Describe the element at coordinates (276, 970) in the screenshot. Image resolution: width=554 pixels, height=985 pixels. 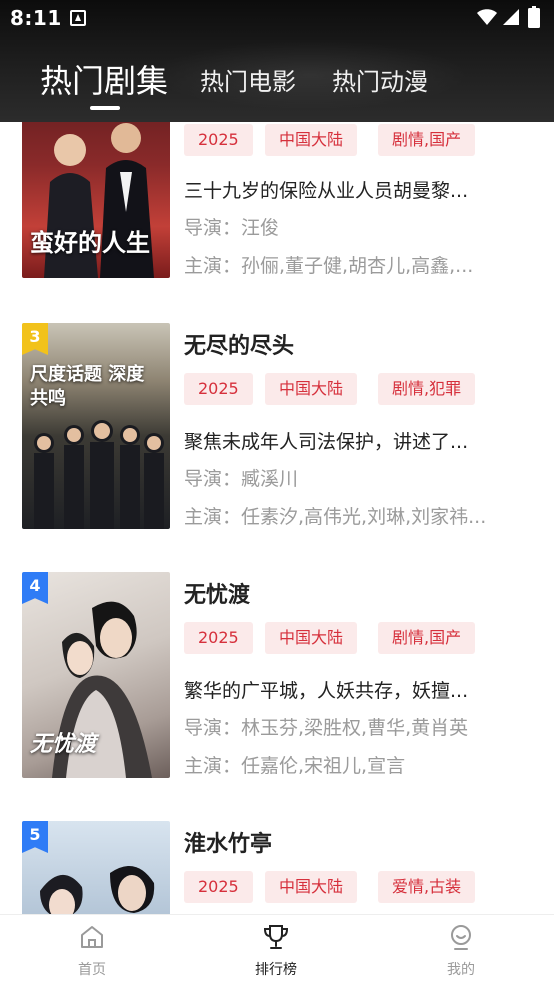
I see `nav-ranking-label: 排行榜` at that location.